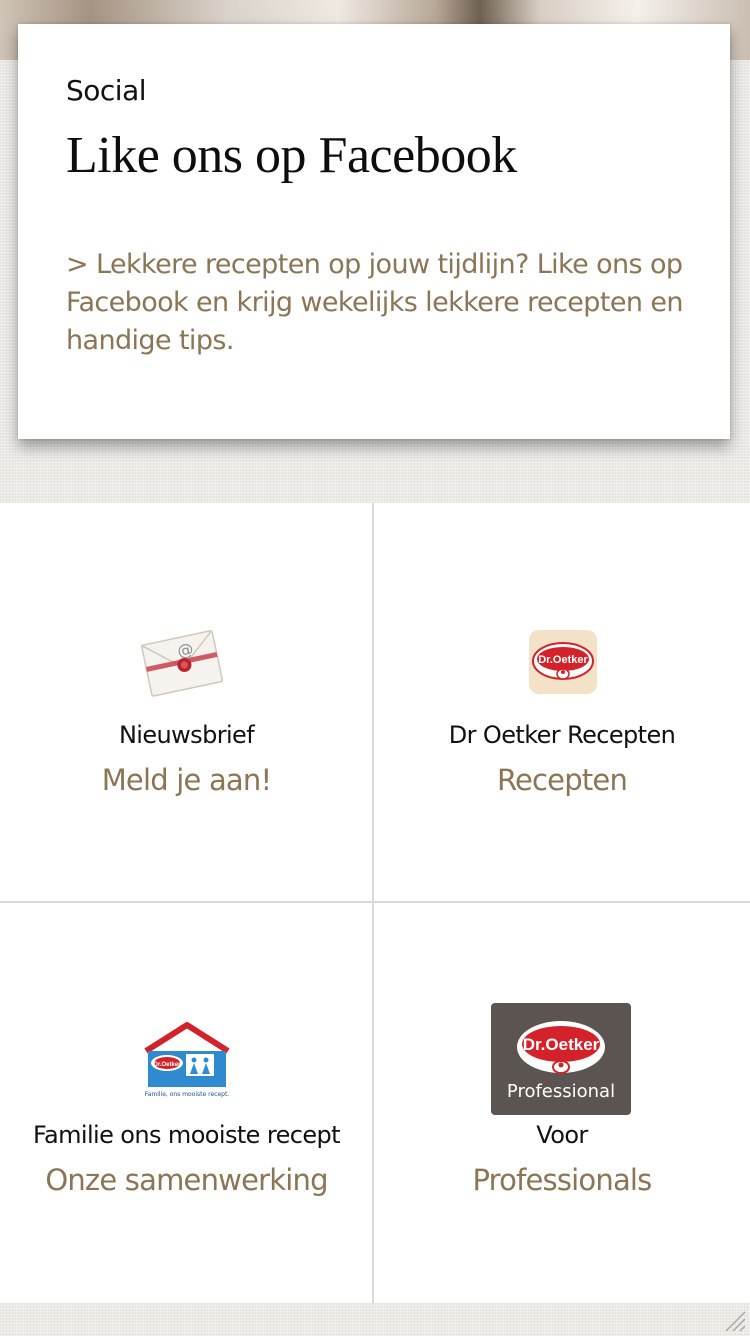  Describe the element at coordinates (106, 90) in the screenshot. I see `social-label: Social` at that location.